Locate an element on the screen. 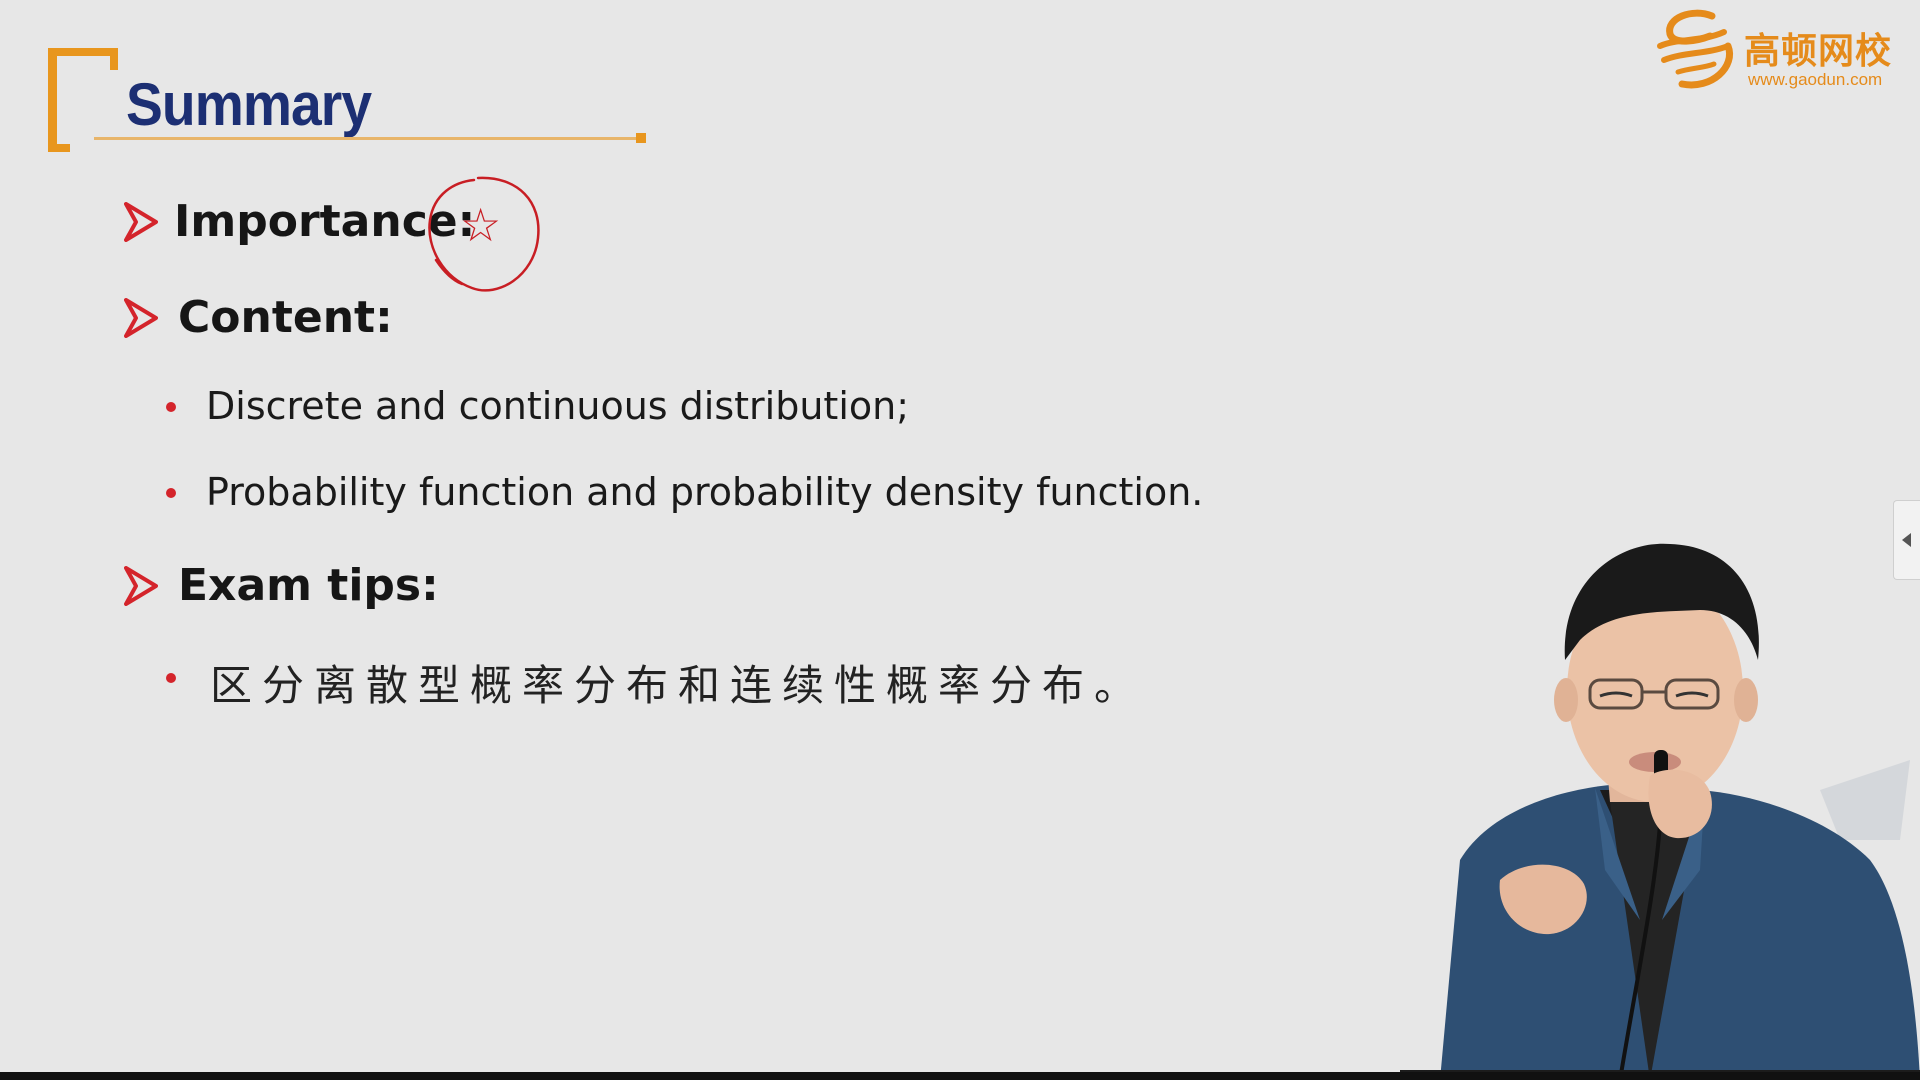 The image size is (1920, 1080). video-bottom-bar is located at coordinates (960, 1076).